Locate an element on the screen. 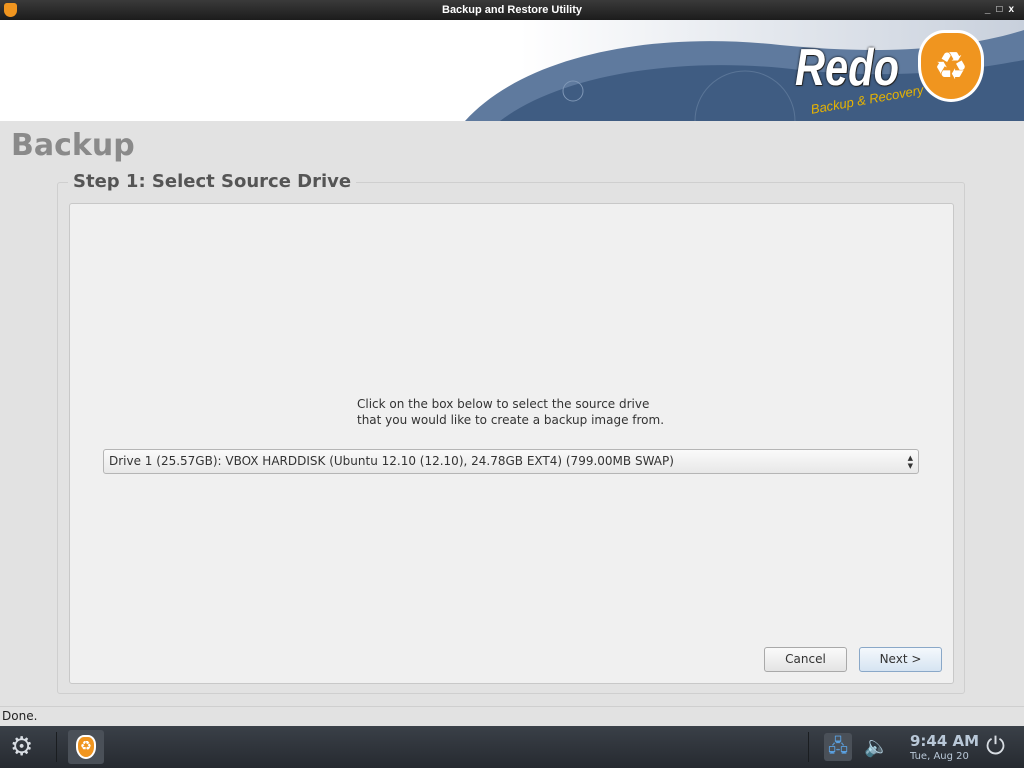  page-title: Backup is located at coordinates (73, 145).